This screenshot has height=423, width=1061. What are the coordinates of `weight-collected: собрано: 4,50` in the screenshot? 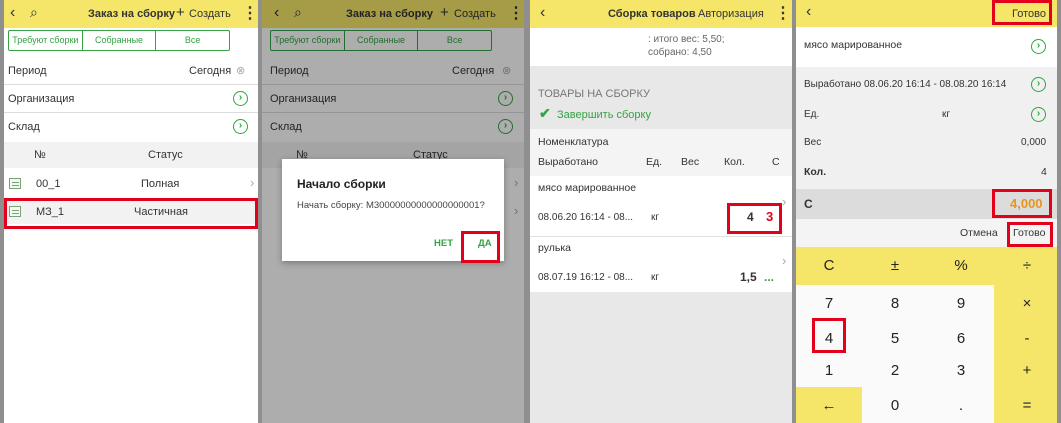 It's located at (680, 52).